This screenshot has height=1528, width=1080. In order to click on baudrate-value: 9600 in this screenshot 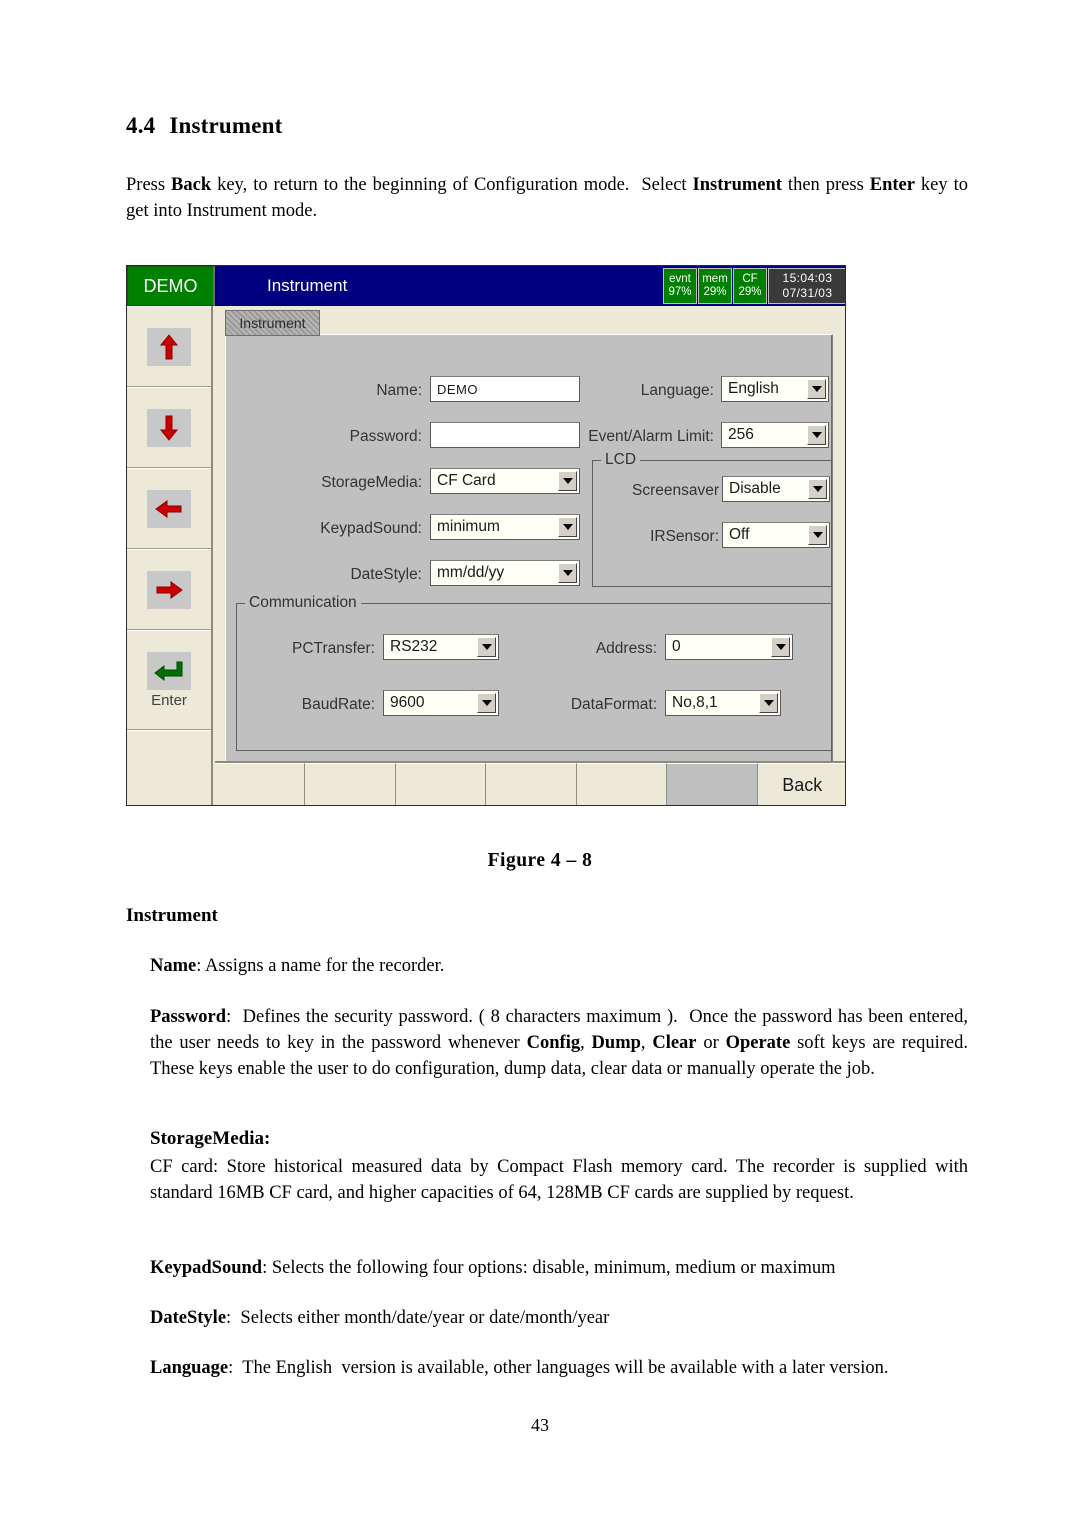, I will do `click(407, 702)`.